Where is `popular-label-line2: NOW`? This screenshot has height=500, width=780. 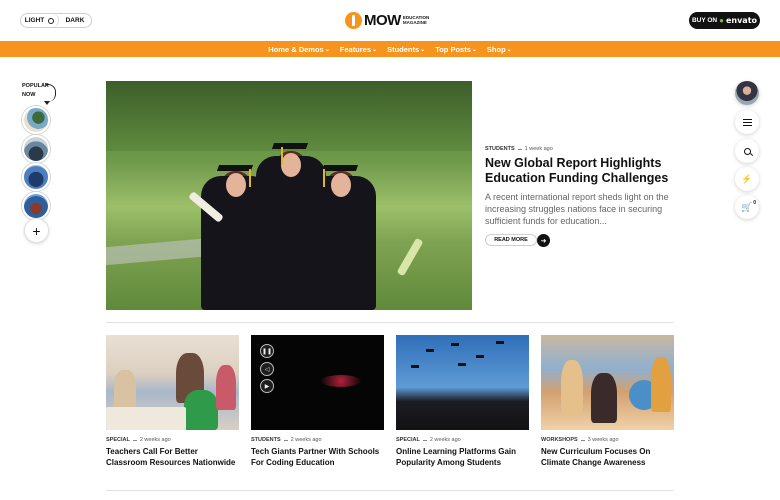
popular-label-line2: NOW is located at coordinates (29, 95).